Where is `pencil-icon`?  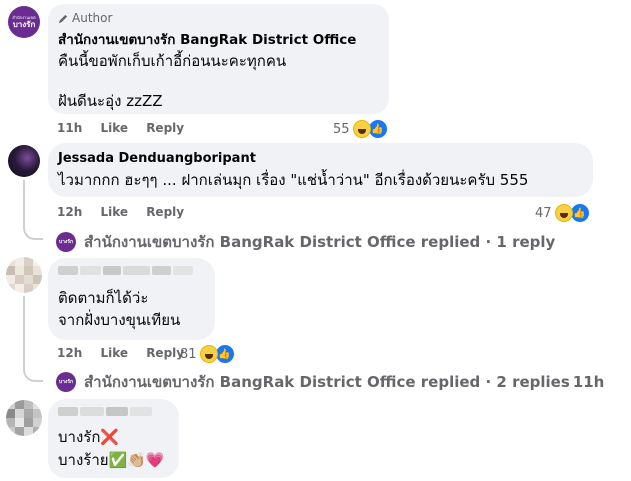 pencil-icon is located at coordinates (63, 18).